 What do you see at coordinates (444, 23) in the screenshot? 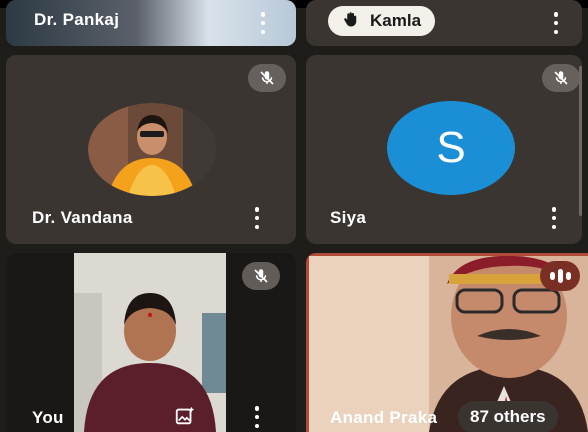
I see `participant-tile-kamla: Kamla` at bounding box center [444, 23].